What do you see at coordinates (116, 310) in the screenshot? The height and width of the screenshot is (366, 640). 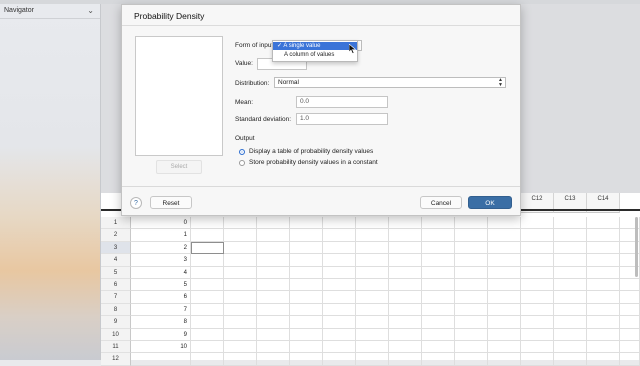 I see `row-header: 8` at bounding box center [116, 310].